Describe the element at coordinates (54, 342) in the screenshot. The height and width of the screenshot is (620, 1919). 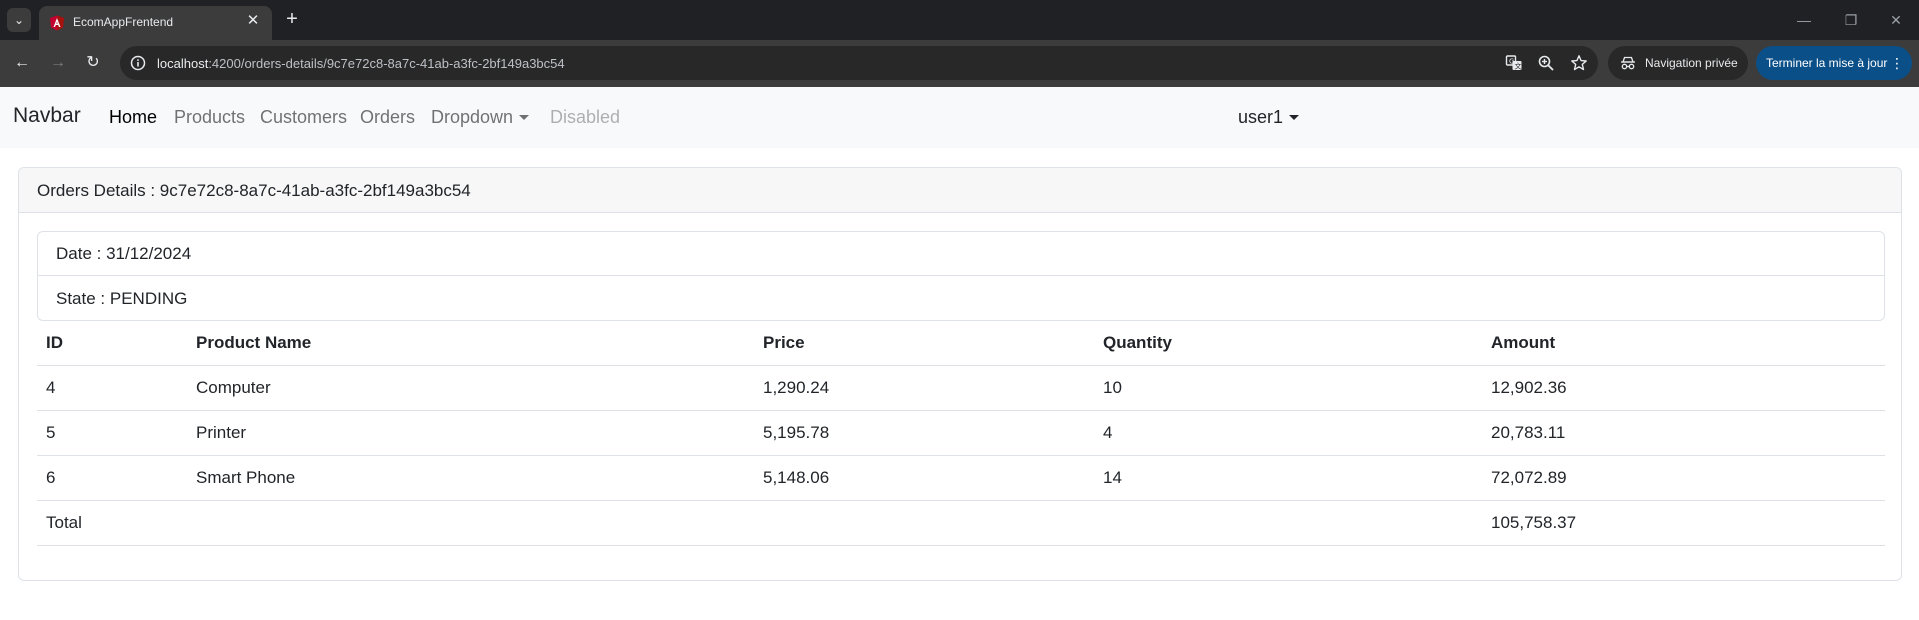
I see `column-header-id: ID` at that location.